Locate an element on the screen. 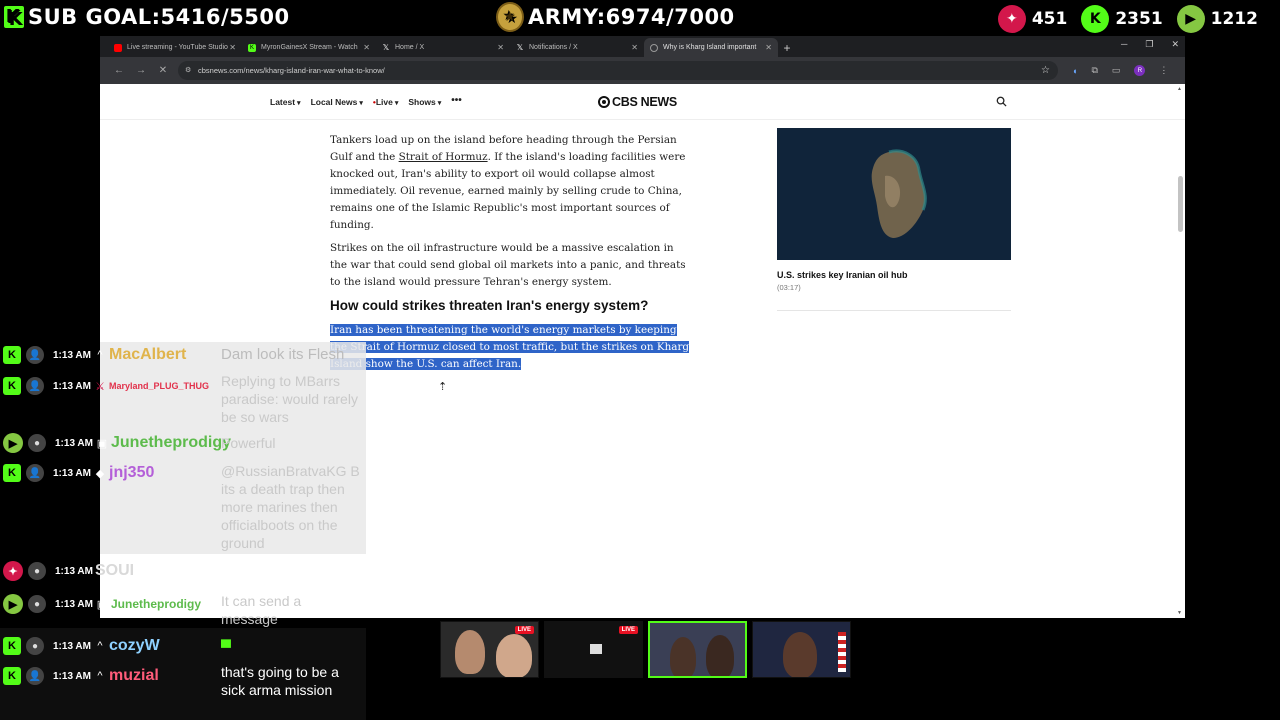  scrollbar-thumb is located at coordinates (1180, 204).